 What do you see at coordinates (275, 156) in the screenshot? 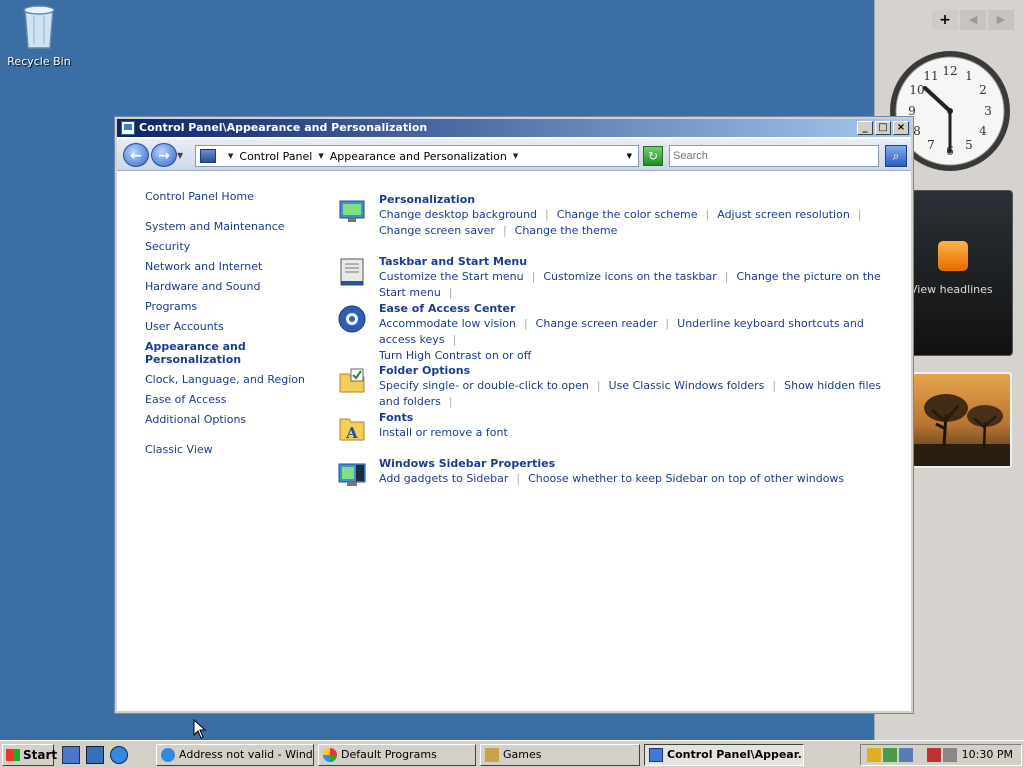
I see `breadcrumb-control-panel: Control Panel` at bounding box center [275, 156].